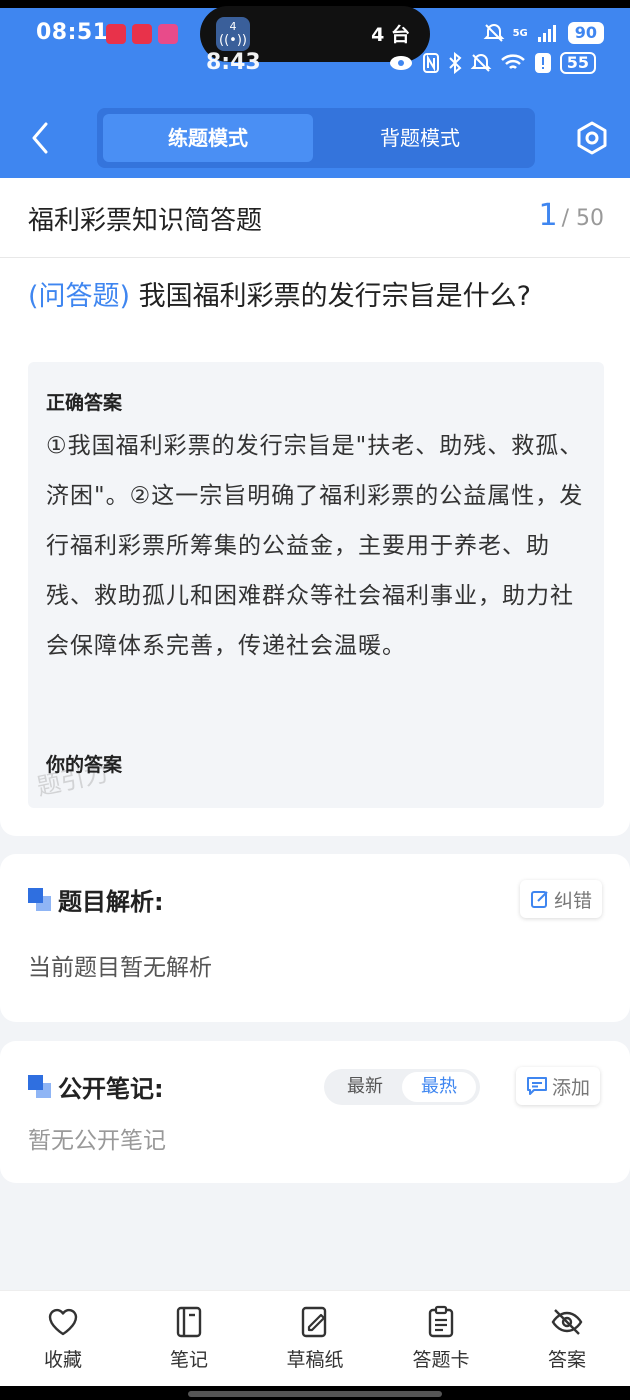 The image size is (630, 1400). What do you see at coordinates (315, 938) in the screenshot?
I see `analysis-card: 题目解析: 纠错 当前题目暂无解析` at bounding box center [315, 938].